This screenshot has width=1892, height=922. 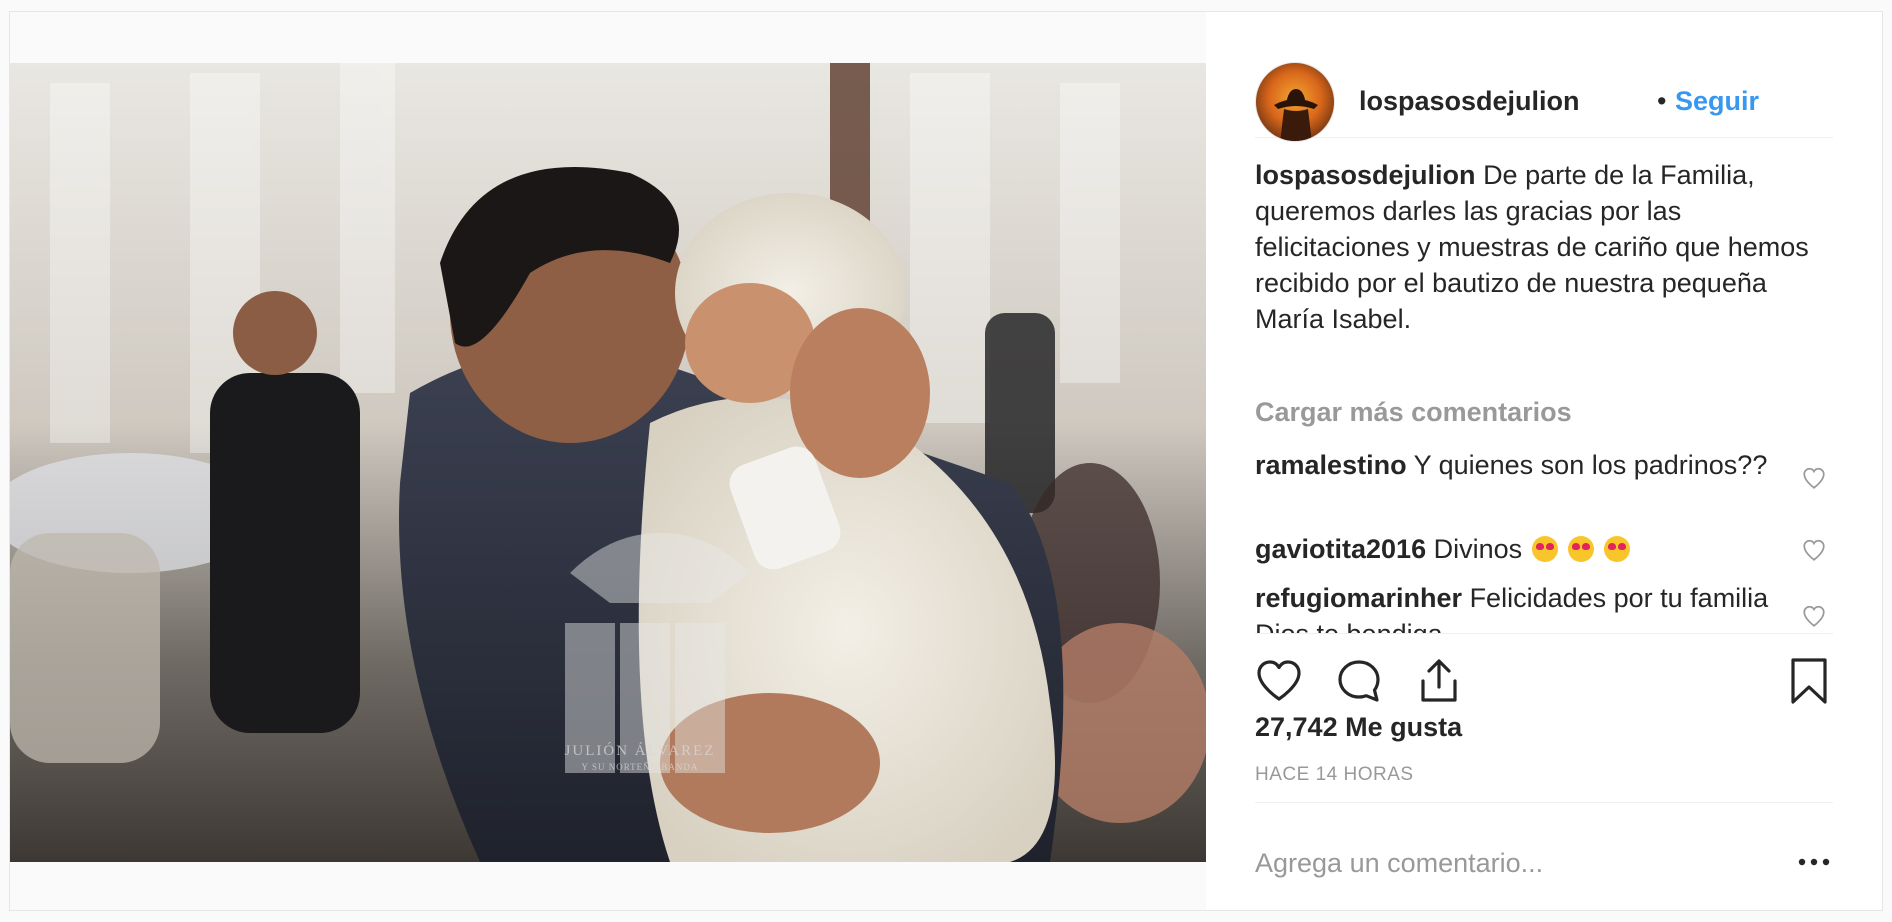 What do you see at coordinates (1544, 673) in the screenshot?
I see `action-bar` at bounding box center [1544, 673].